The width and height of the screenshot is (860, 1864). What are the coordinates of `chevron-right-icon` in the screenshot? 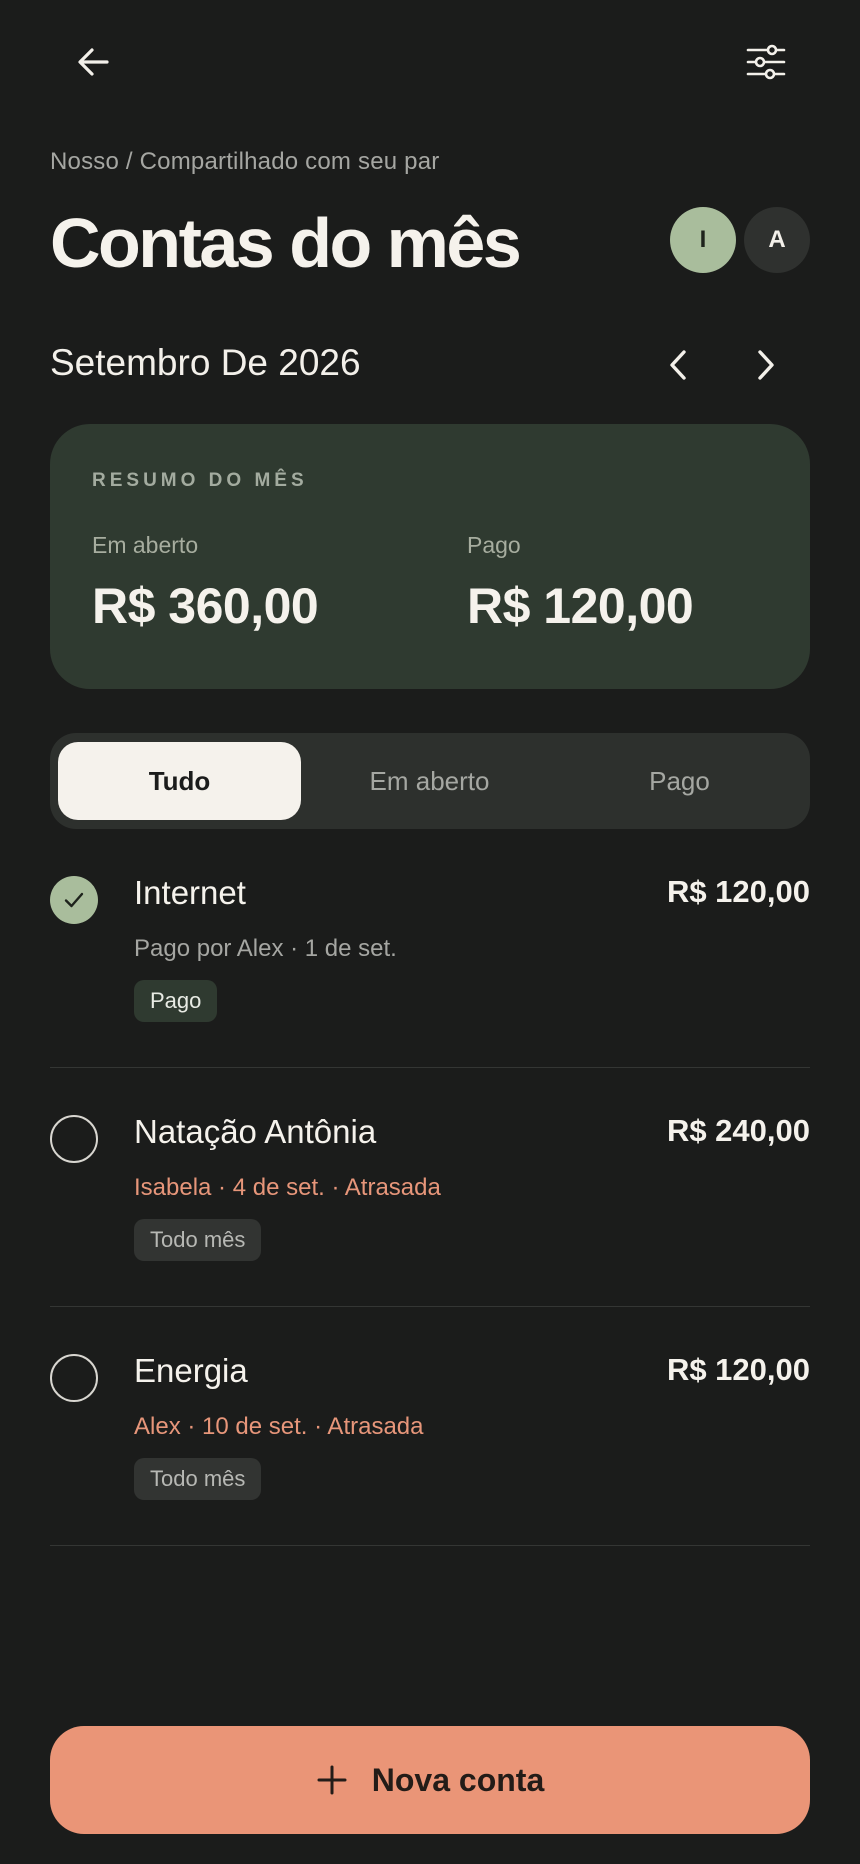 It's located at (766, 365).